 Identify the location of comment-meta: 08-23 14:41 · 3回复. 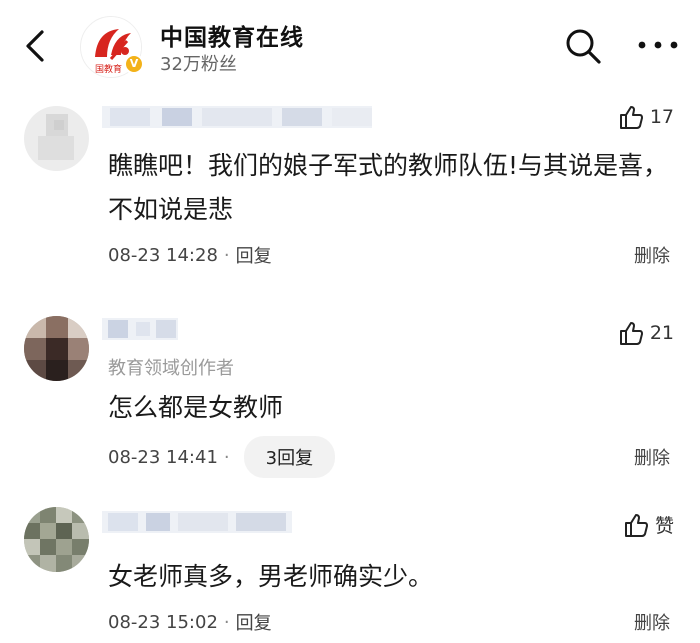
(222, 457).